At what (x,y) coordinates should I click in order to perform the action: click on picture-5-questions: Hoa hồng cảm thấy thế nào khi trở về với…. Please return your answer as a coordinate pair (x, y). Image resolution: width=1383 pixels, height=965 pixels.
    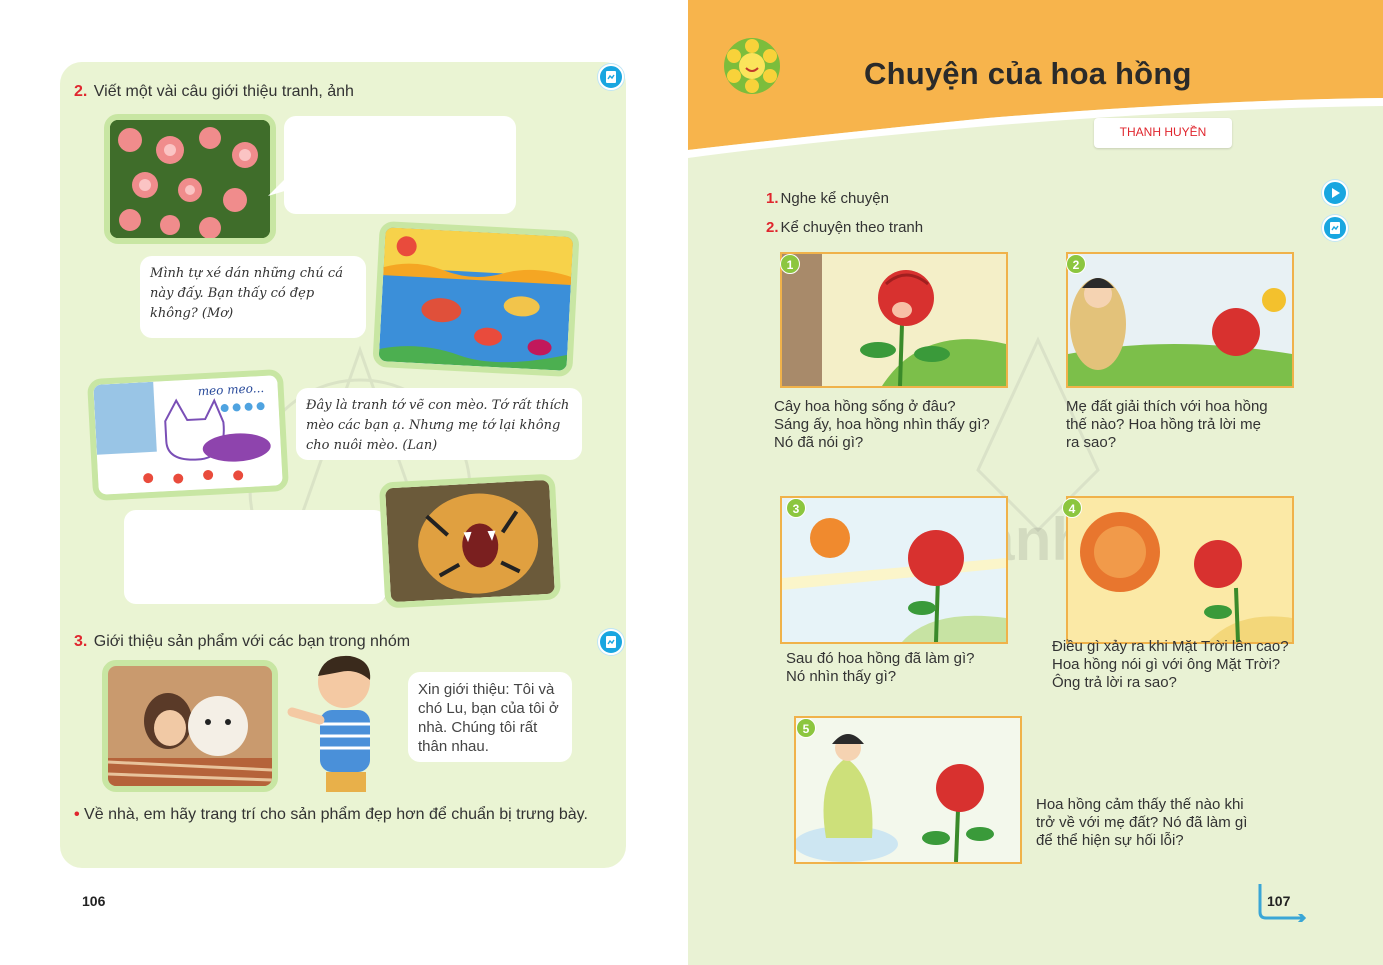
    Looking at the image, I should click on (1141, 823).